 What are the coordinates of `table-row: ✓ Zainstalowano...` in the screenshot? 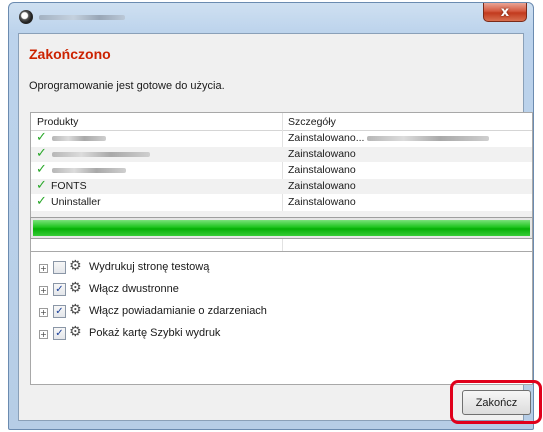 It's located at (281, 138).